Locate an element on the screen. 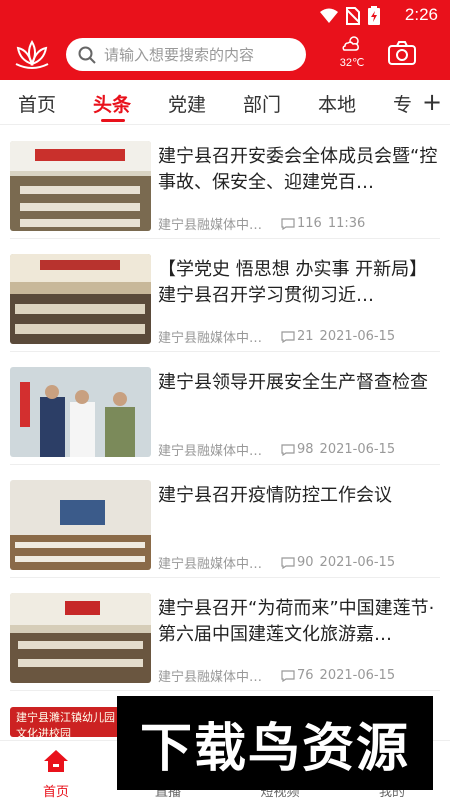 This screenshot has height=800, width=450. news-meta: 建宁县融媒体中… 21 2021-06-15 is located at coordinates (300, 336).